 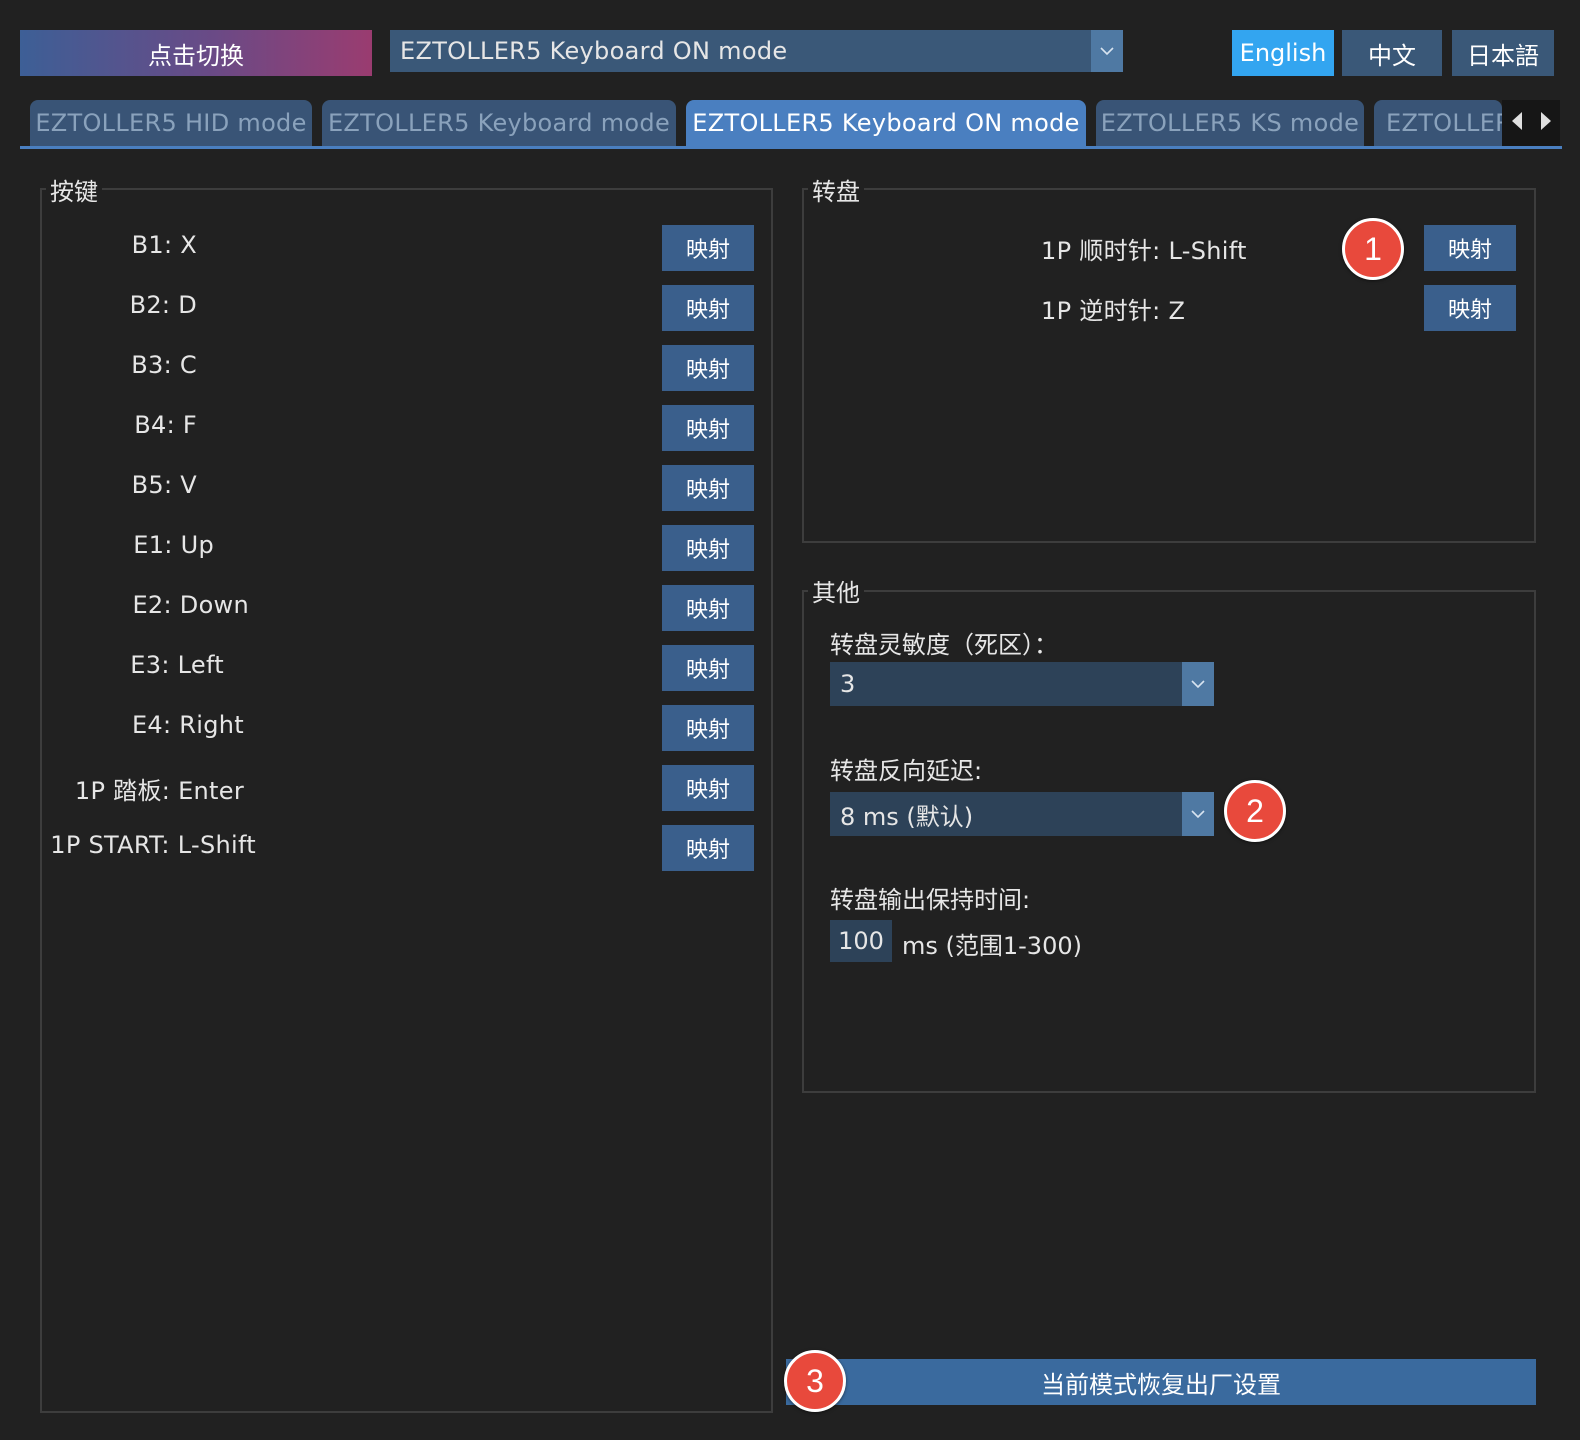 What do you see at coordinates (159, 791) in the screenshot?
I see `key-row-label-pedal: 1P 踏板: Enter` at bounding box center [159, 791].